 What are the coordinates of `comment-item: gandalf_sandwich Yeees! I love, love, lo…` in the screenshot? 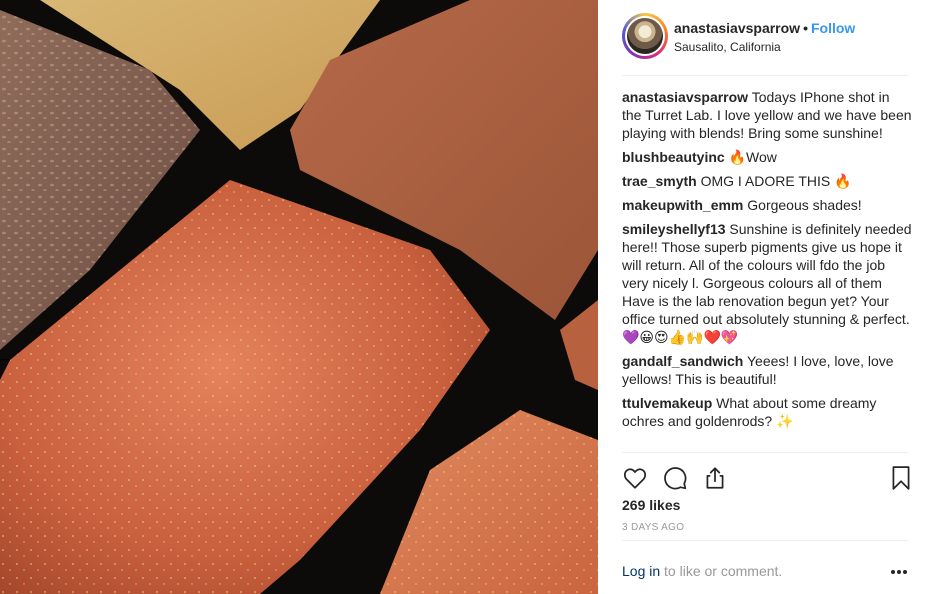 It's located at (767, 370).